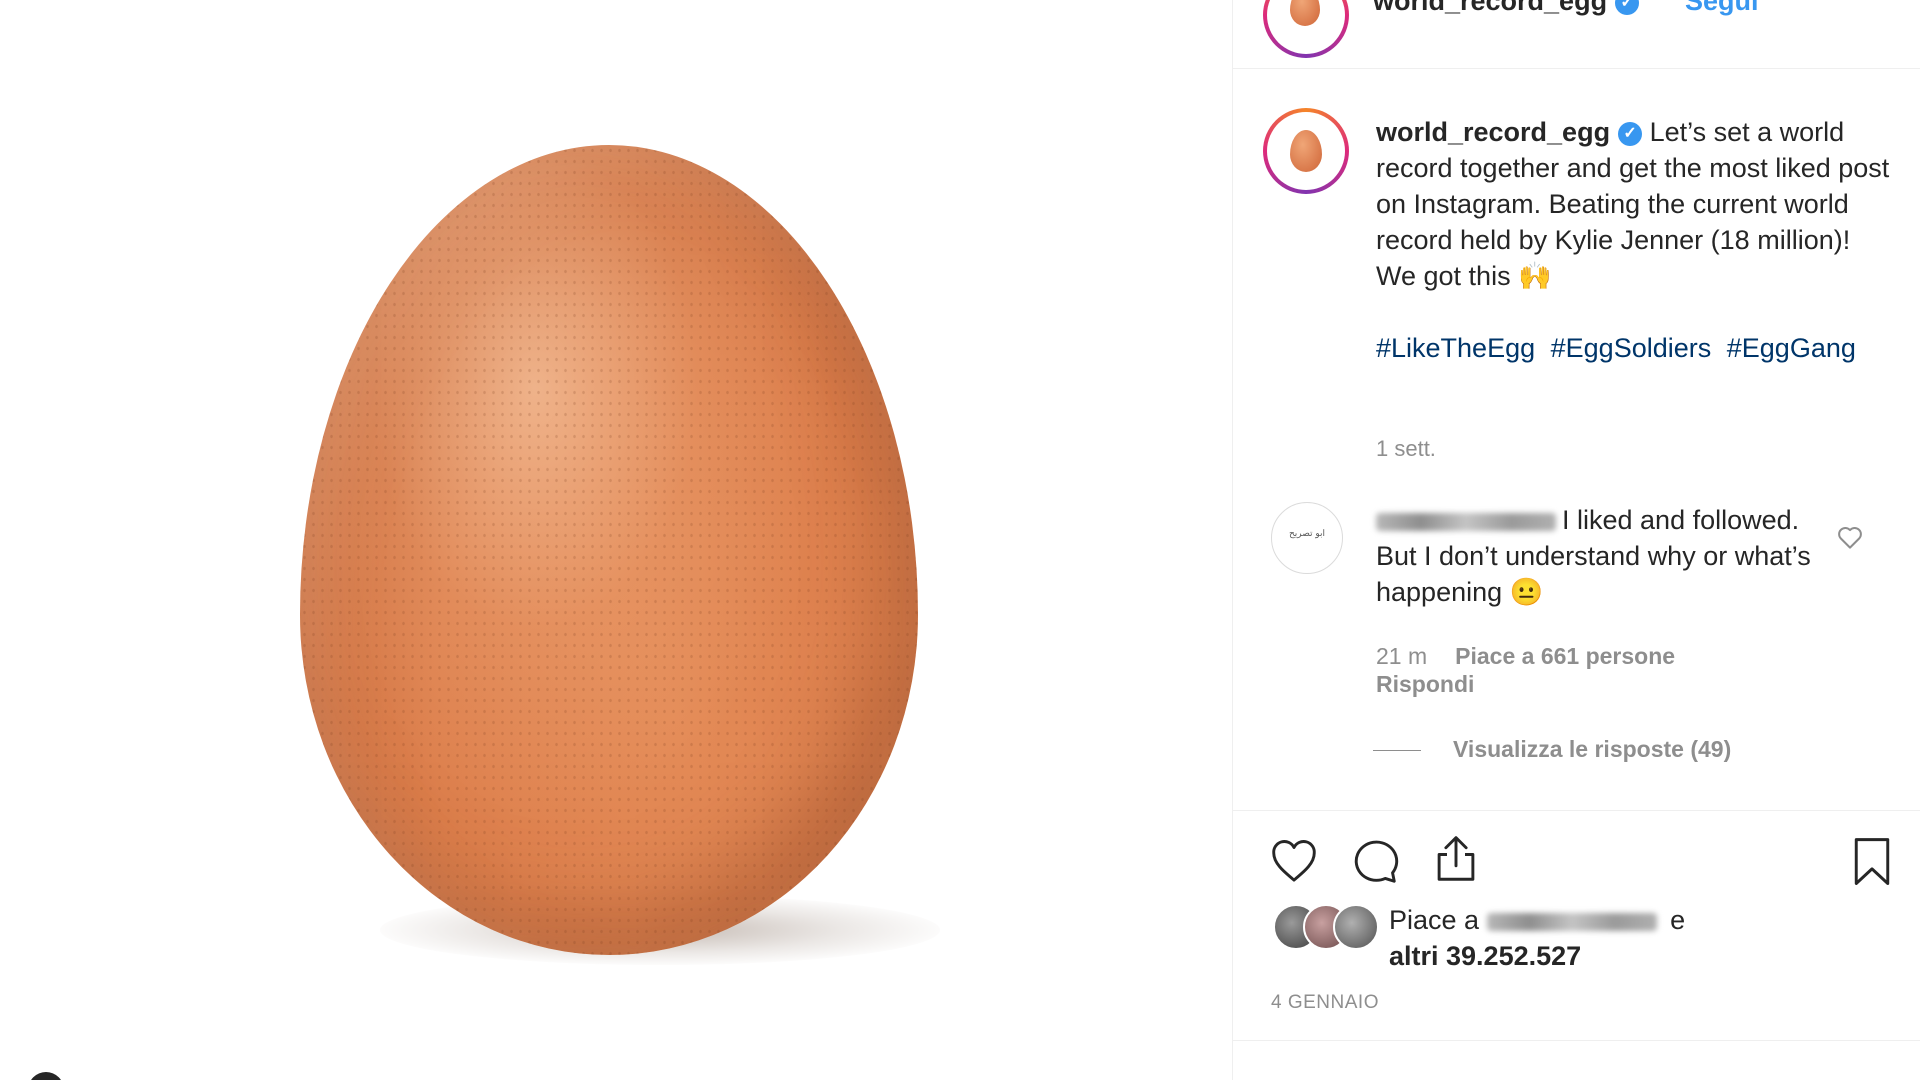 The width and height of the screenshot is (1920, 1080). I want to click on post-header: world_record_egg ✓ Segui, so click(1576, 34).